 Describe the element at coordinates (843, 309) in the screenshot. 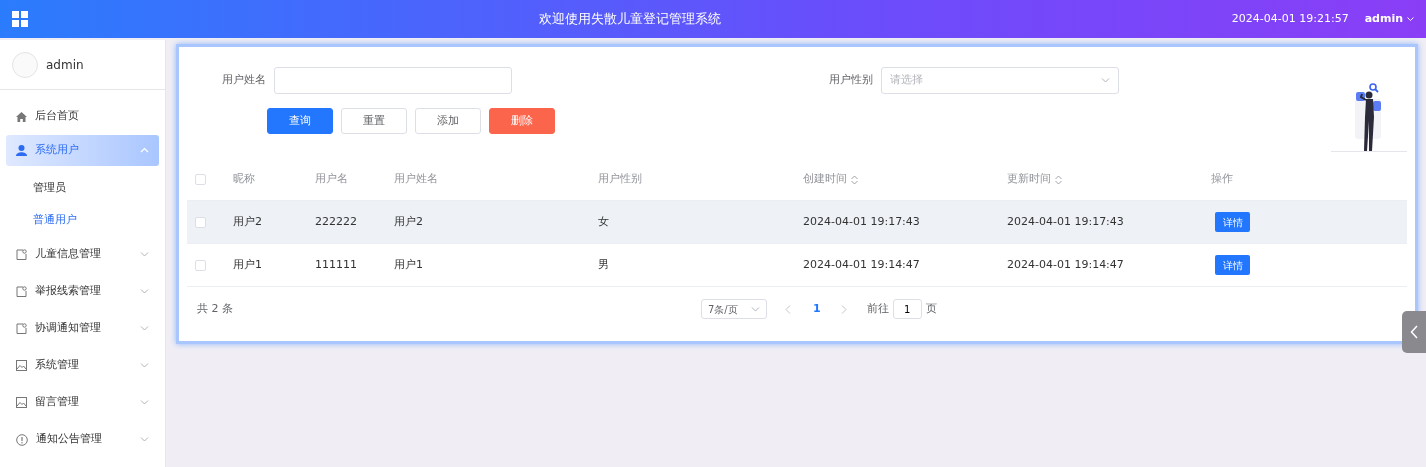

I see `next-page-icon` at that location.